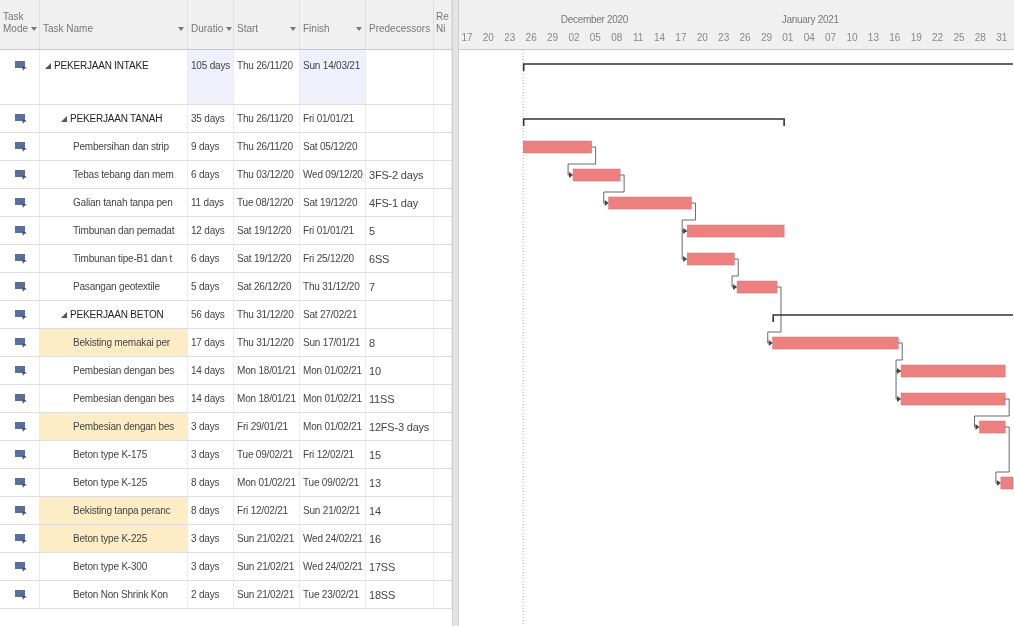 This screenshot has height=626, width=1014. I want to click on column-header: Predecessors, so click(400, 24).